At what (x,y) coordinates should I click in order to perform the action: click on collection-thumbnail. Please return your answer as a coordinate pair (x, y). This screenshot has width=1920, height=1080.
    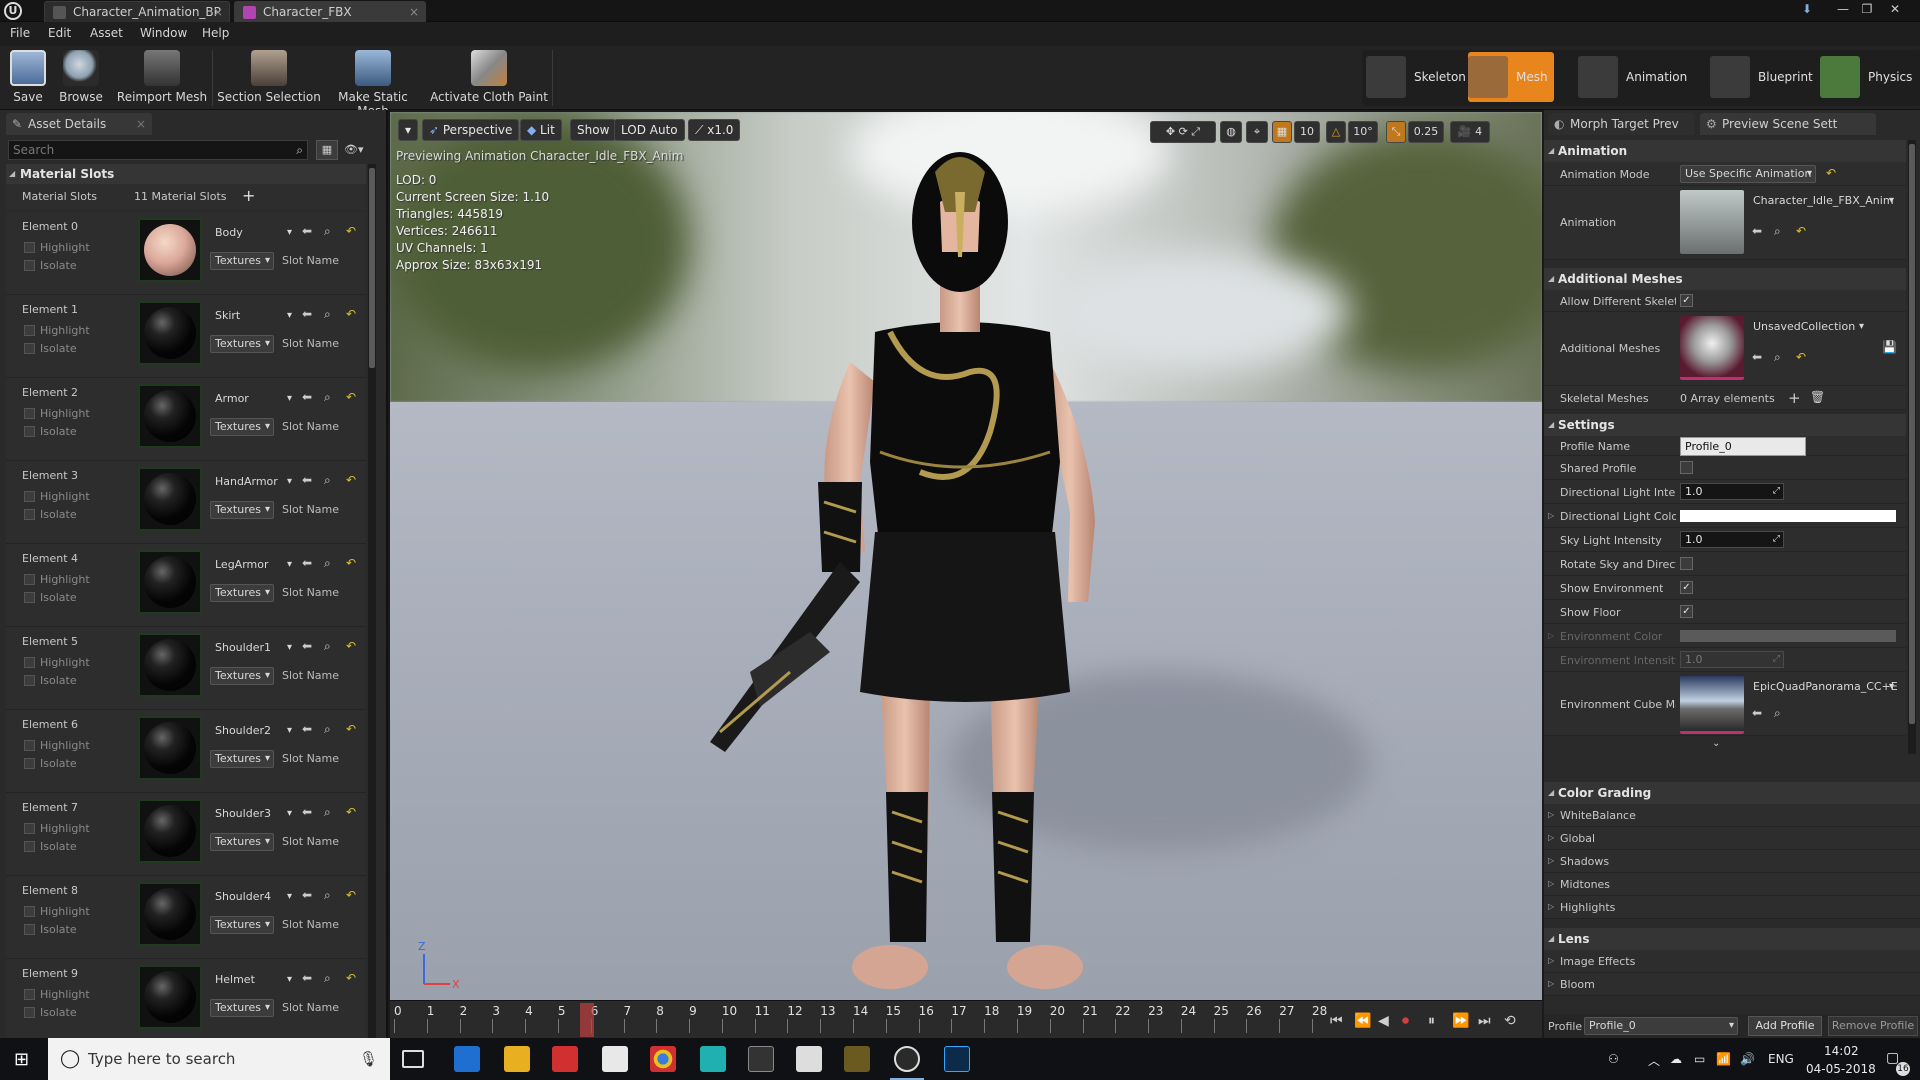
    Looking at the image, I should click on (1712, 348).